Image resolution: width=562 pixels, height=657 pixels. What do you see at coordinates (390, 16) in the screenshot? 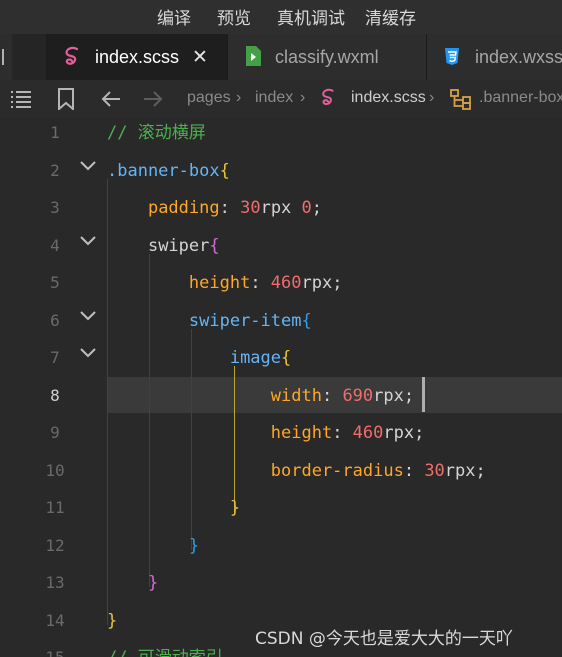
I see `clear-cache-button: 清缓存` at bounding box center [390, 16].